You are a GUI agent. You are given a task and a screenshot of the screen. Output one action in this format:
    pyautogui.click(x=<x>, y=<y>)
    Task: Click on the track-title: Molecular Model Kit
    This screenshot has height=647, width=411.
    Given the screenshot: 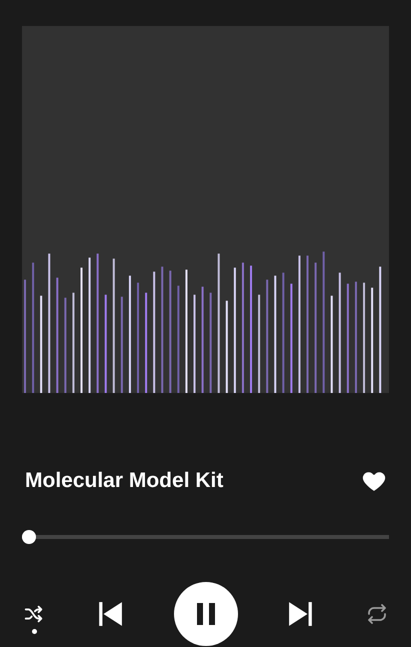 What is the action you would take?
    pyautogui.click(x=124, y=481)
    